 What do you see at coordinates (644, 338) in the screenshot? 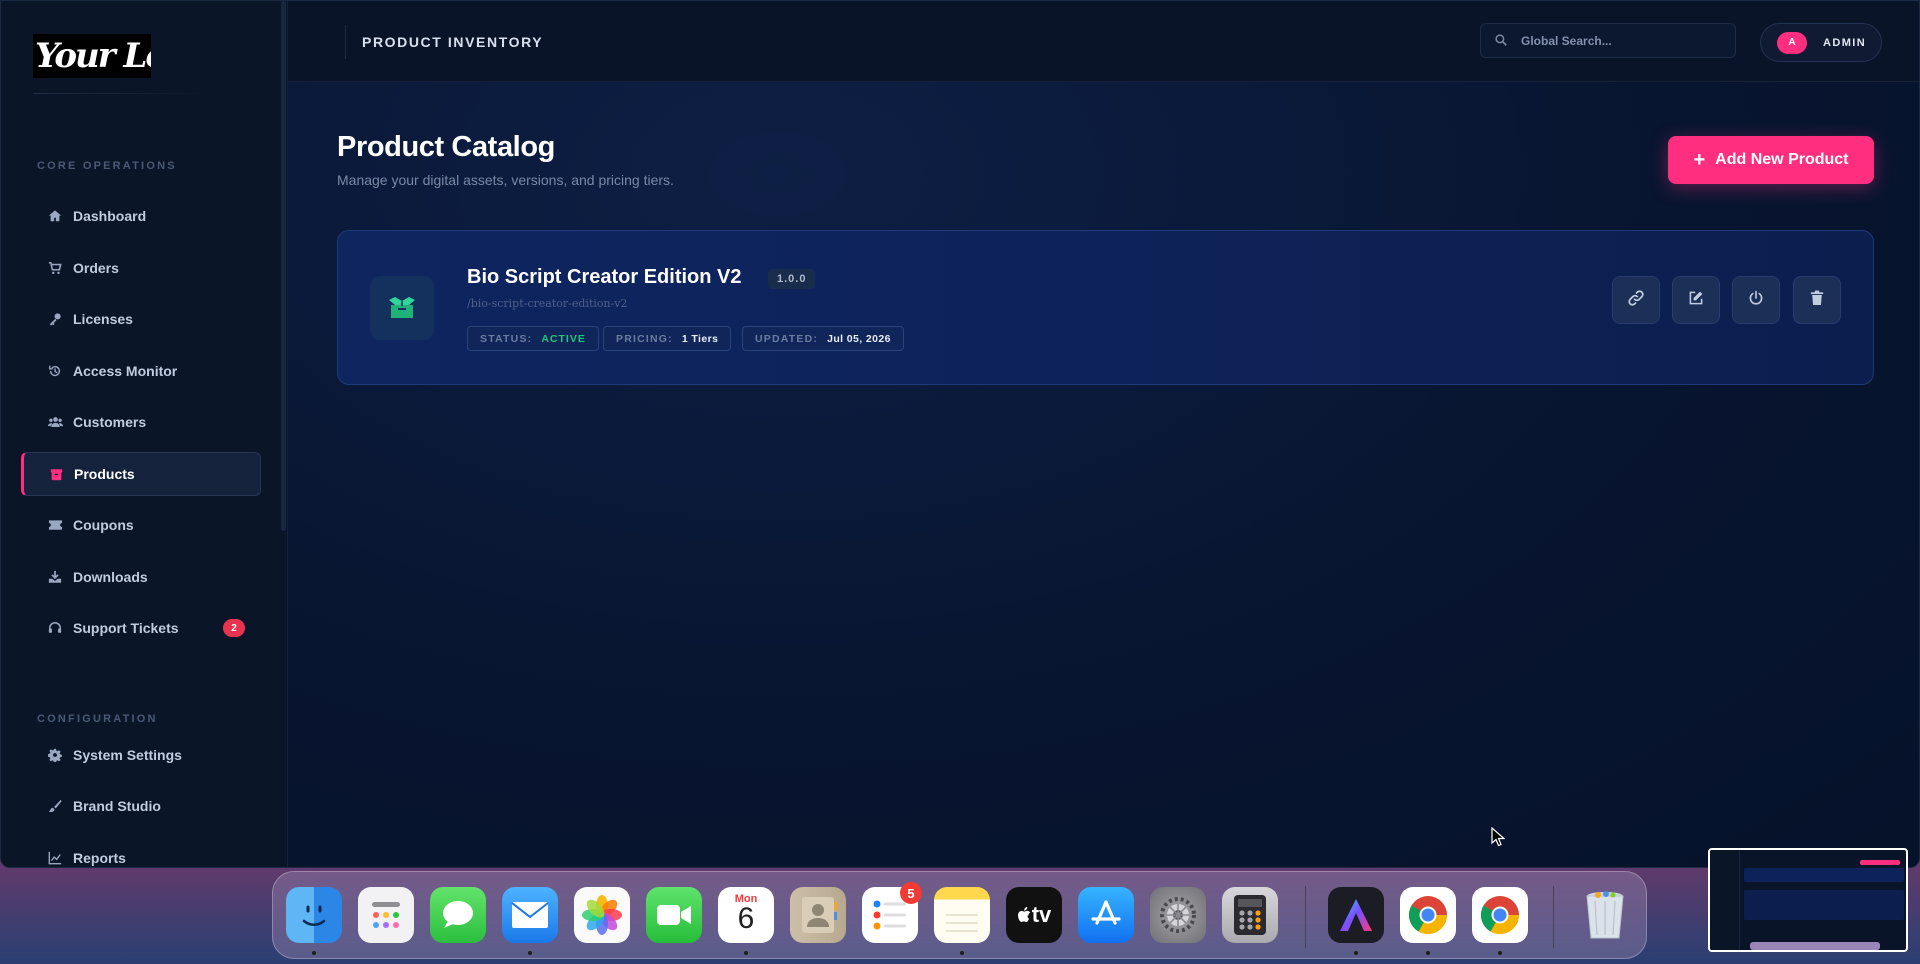
I see `pricing-label: PRICING:` at bounding box center [644, 338].